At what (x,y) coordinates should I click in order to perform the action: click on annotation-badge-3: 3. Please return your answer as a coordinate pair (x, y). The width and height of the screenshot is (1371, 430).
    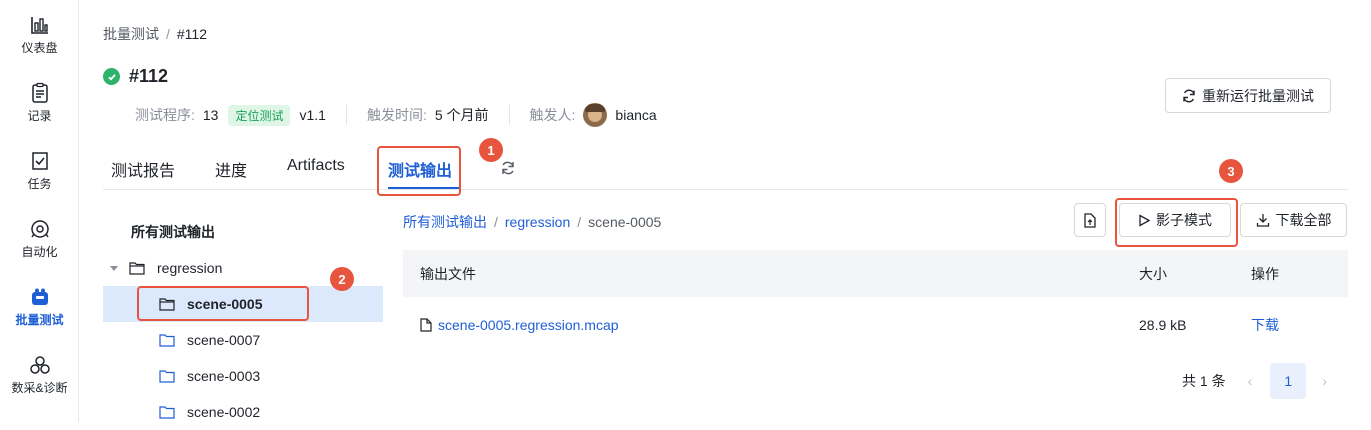
    Looking at the image, I should click on (1231, 171).